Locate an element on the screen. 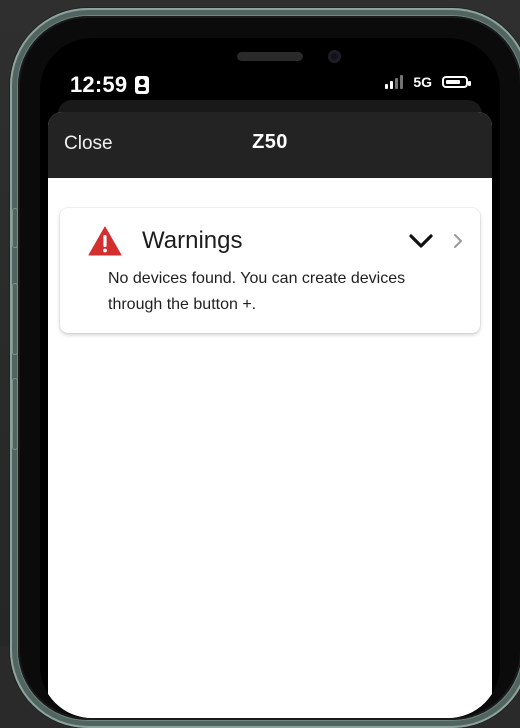  network-label: 5G is located at coordinates (422, 82).